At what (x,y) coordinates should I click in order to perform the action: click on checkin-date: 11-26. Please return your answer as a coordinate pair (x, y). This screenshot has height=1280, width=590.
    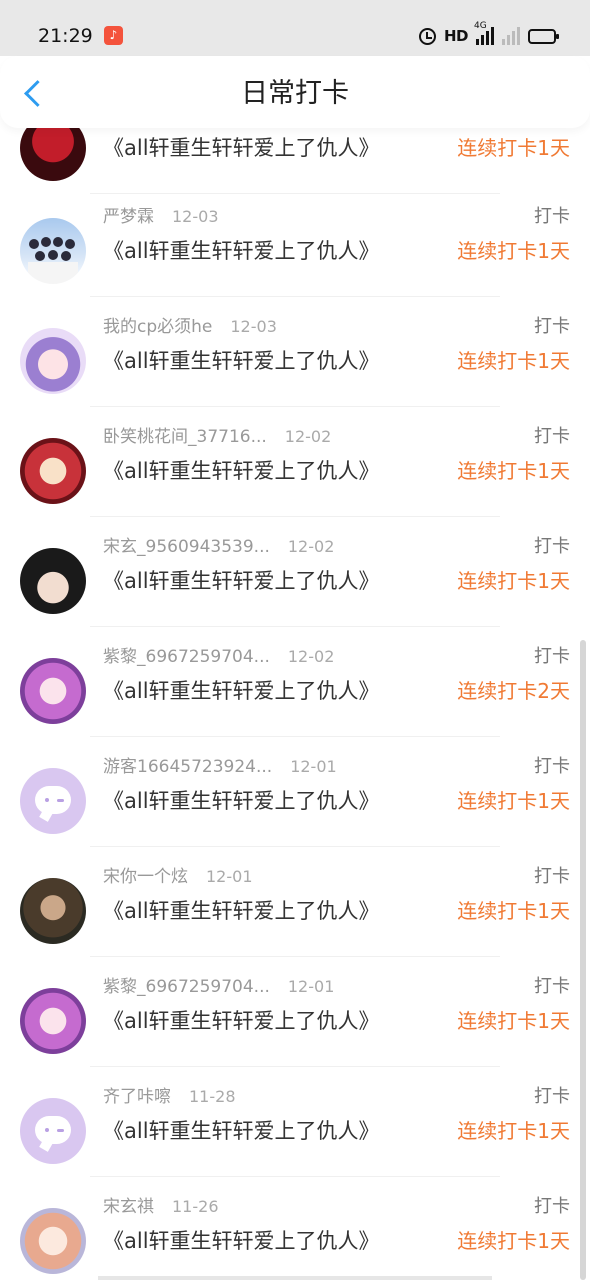
    Looking at the image, I should click on (195, 1206).